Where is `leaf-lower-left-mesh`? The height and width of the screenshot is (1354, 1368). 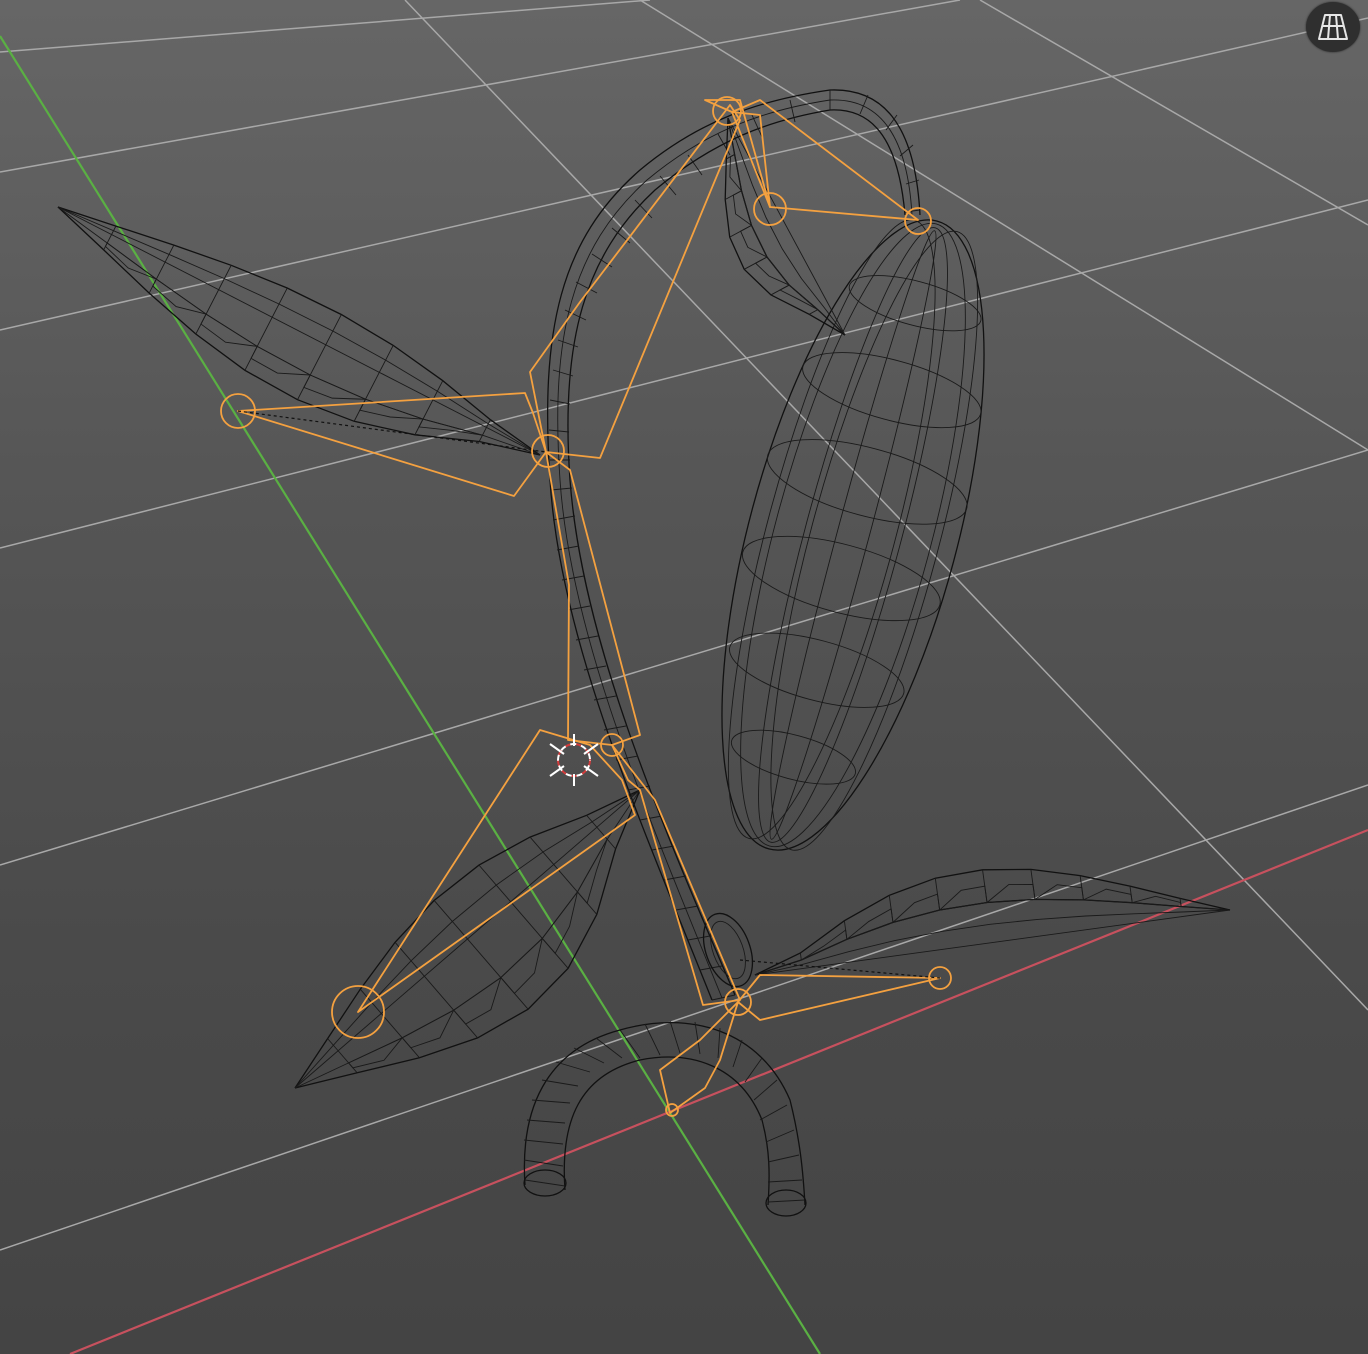 leaf-lower-left-mesh is located at coordinates (467, 939).